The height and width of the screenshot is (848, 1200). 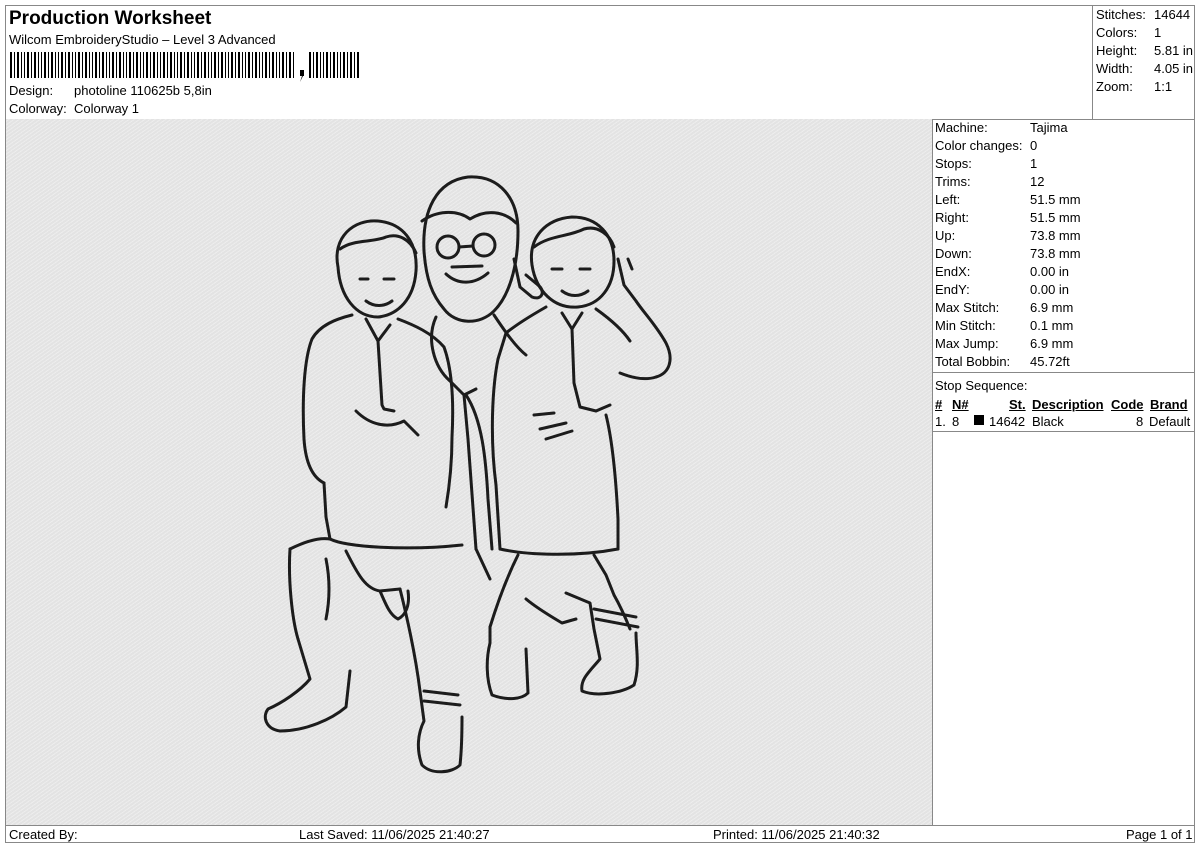 I want to click on stat-stitches: Stitches: 14644, so click(x=1143, y=14).